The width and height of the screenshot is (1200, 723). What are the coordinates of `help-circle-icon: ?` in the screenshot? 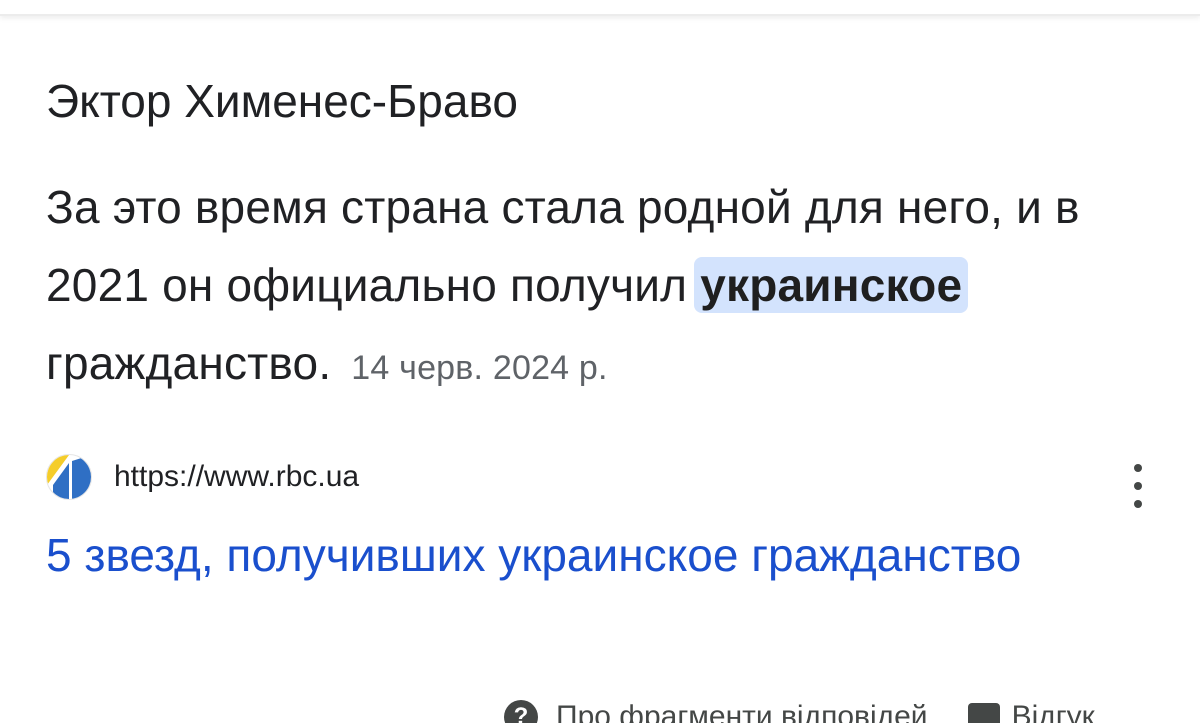 It's located at (521, 711).